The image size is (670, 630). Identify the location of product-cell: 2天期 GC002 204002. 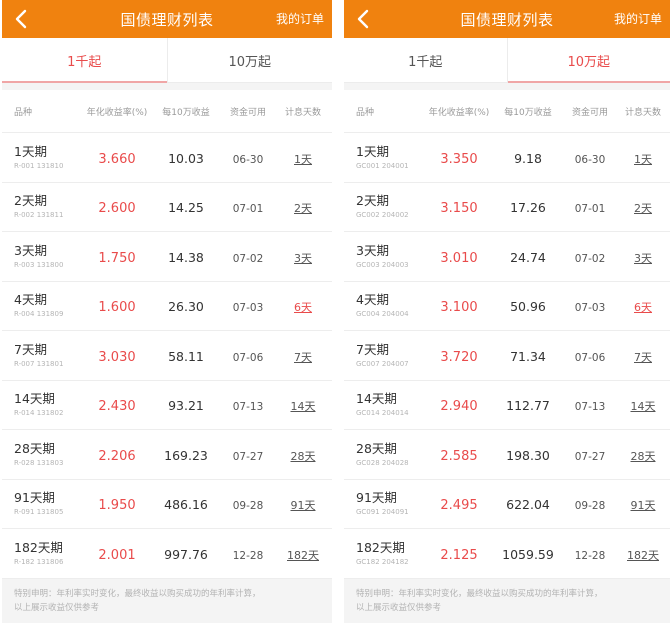
(385, 206).